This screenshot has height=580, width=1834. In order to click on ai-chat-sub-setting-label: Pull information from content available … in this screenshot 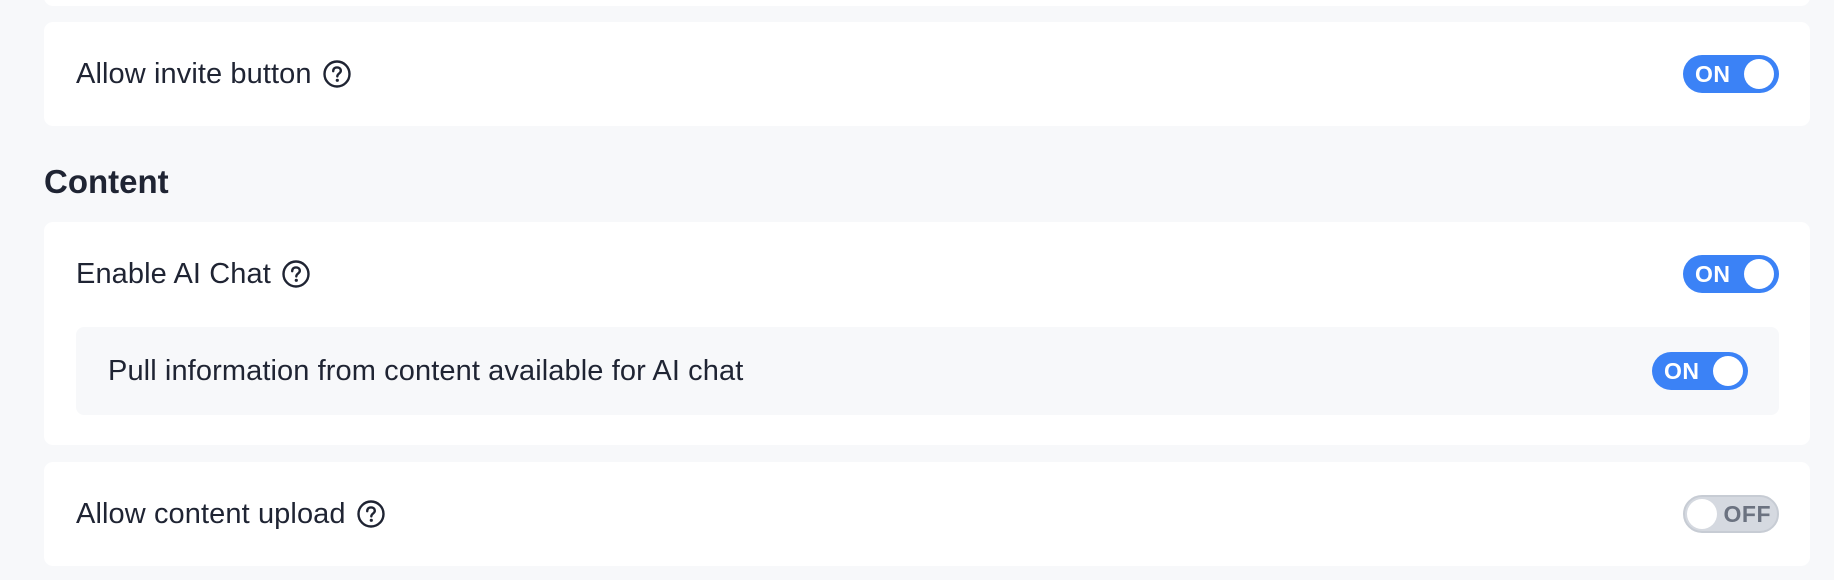, I will do `click(426, 370)`.